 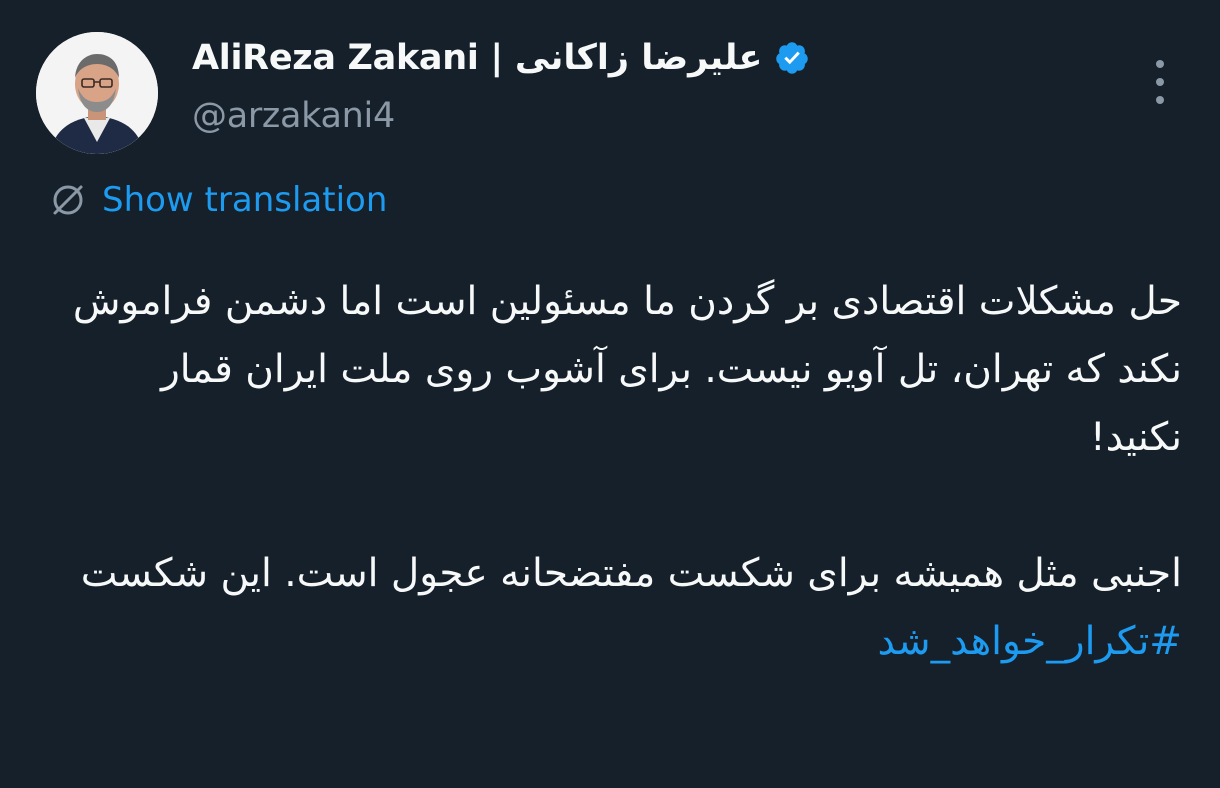 I want to click on hashtag-link: #تکرار_خواهد_شد, so click(x=1029, y=641).